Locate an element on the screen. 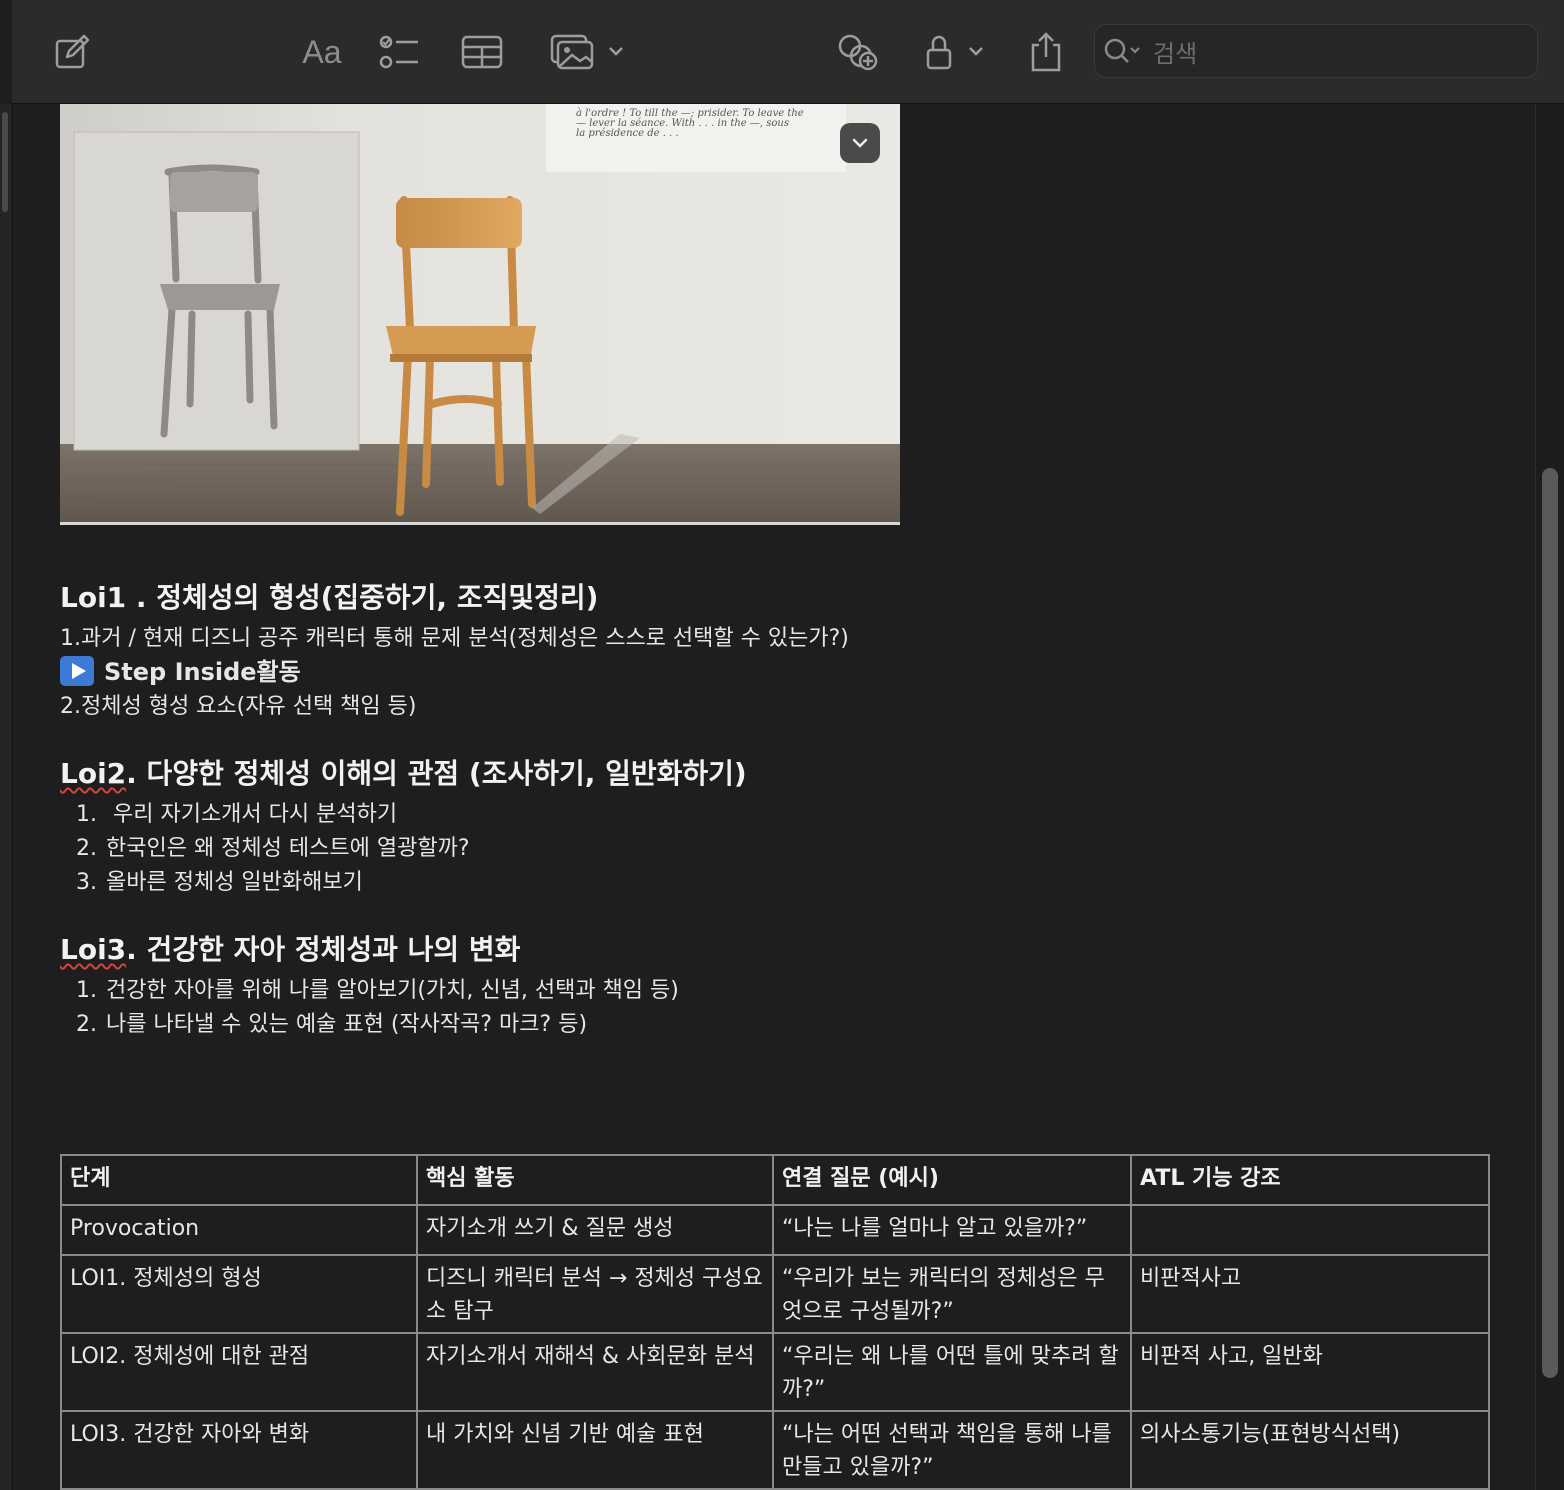 This screenshot has height=1490, width=1564. table-header-cell: 단계 is located at coordinates (239, 1180).